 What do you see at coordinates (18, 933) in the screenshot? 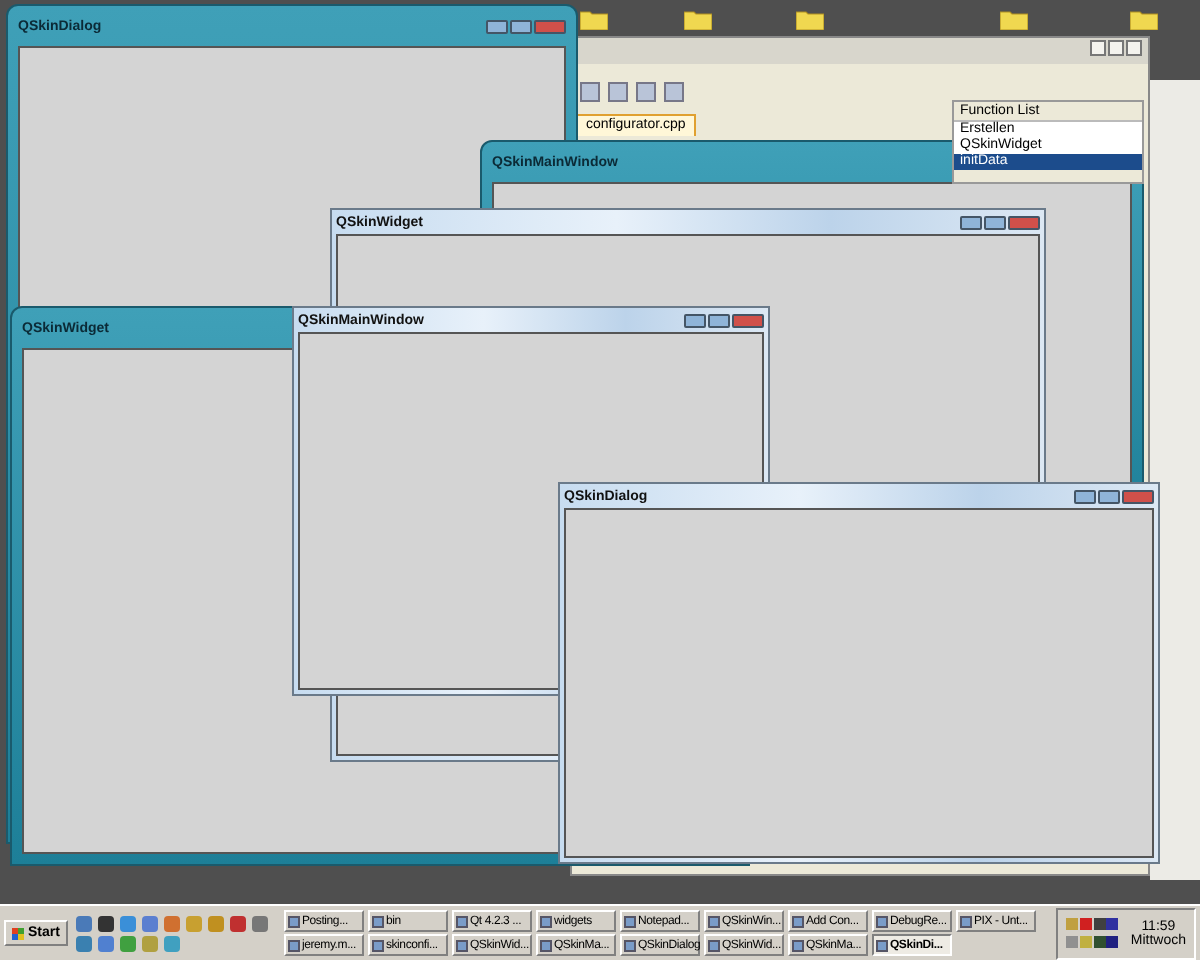
I see `windows-flag-icon` at bounding box center [18, 933].